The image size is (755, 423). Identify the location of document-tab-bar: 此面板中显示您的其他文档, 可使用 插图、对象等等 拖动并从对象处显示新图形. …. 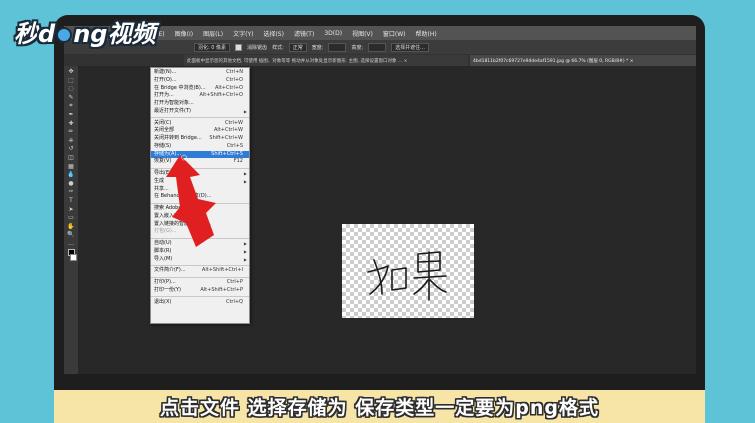
(380, 60).